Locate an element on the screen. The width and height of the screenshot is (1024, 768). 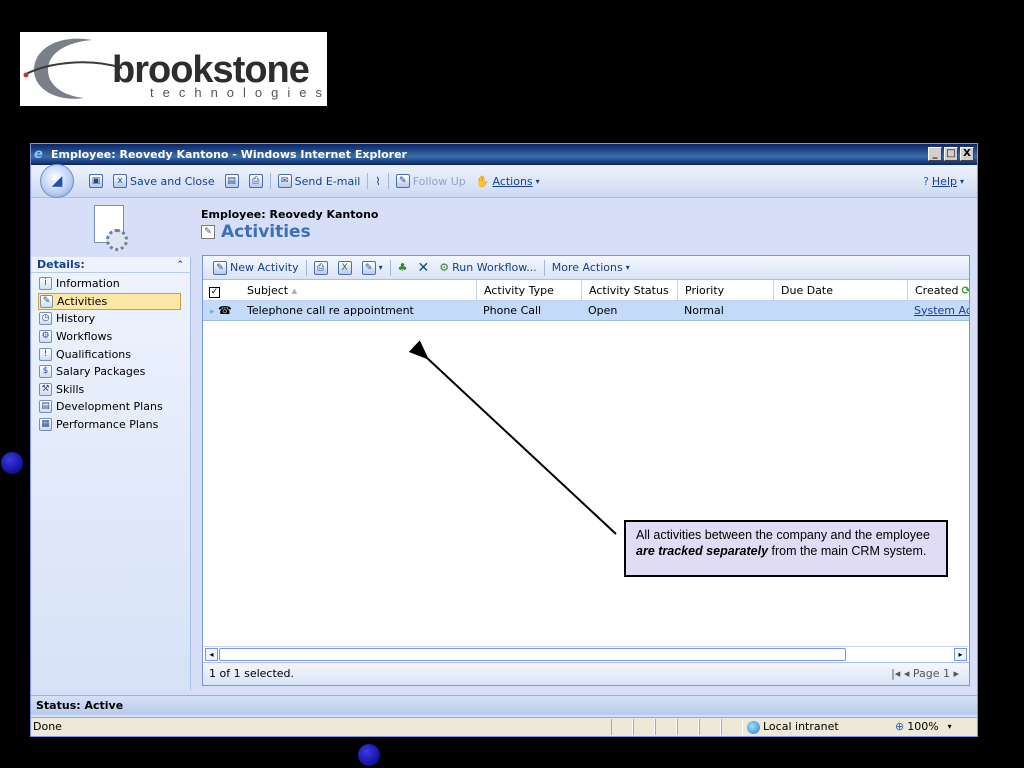
decorative-dot-bottom is located at coordinates (369, 755).